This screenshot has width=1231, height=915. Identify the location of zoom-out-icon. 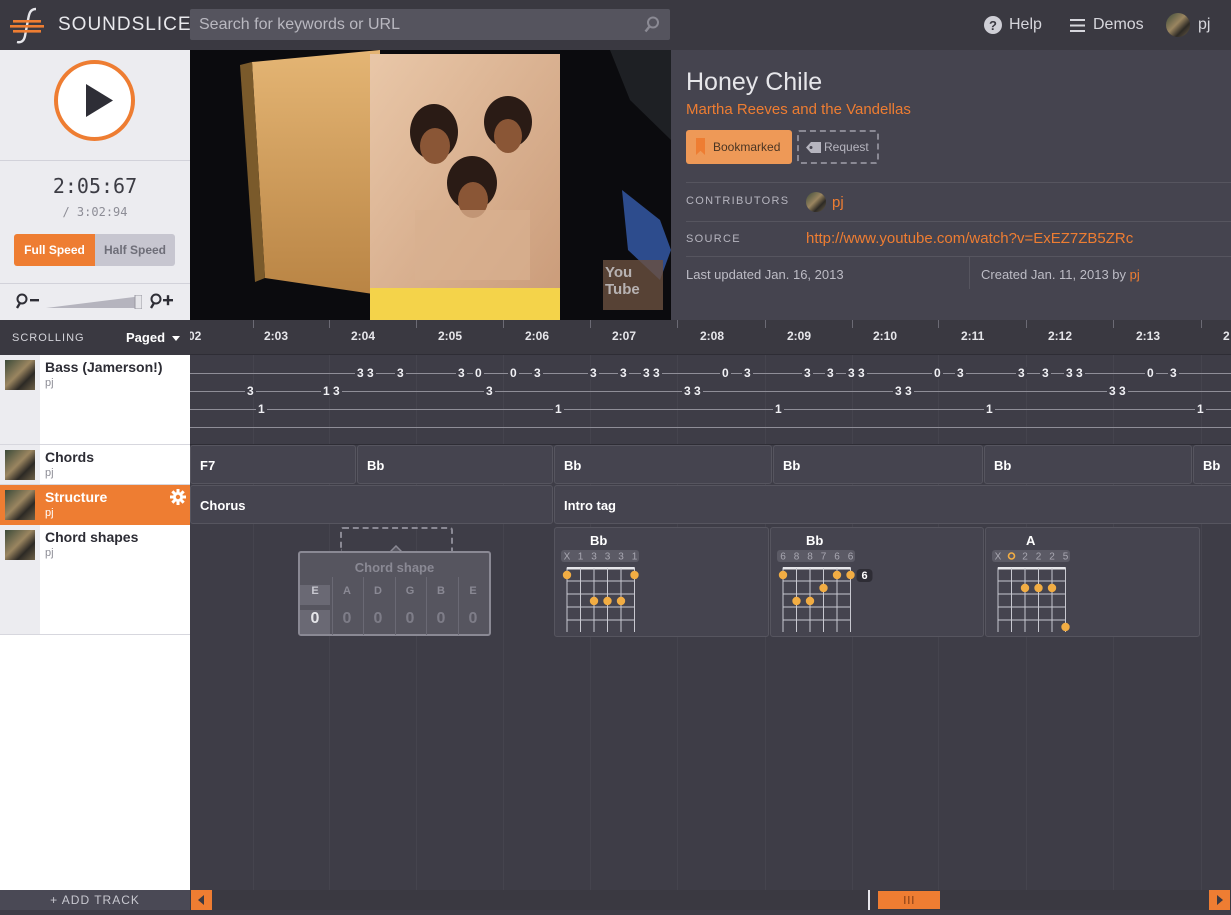
(28, 301).